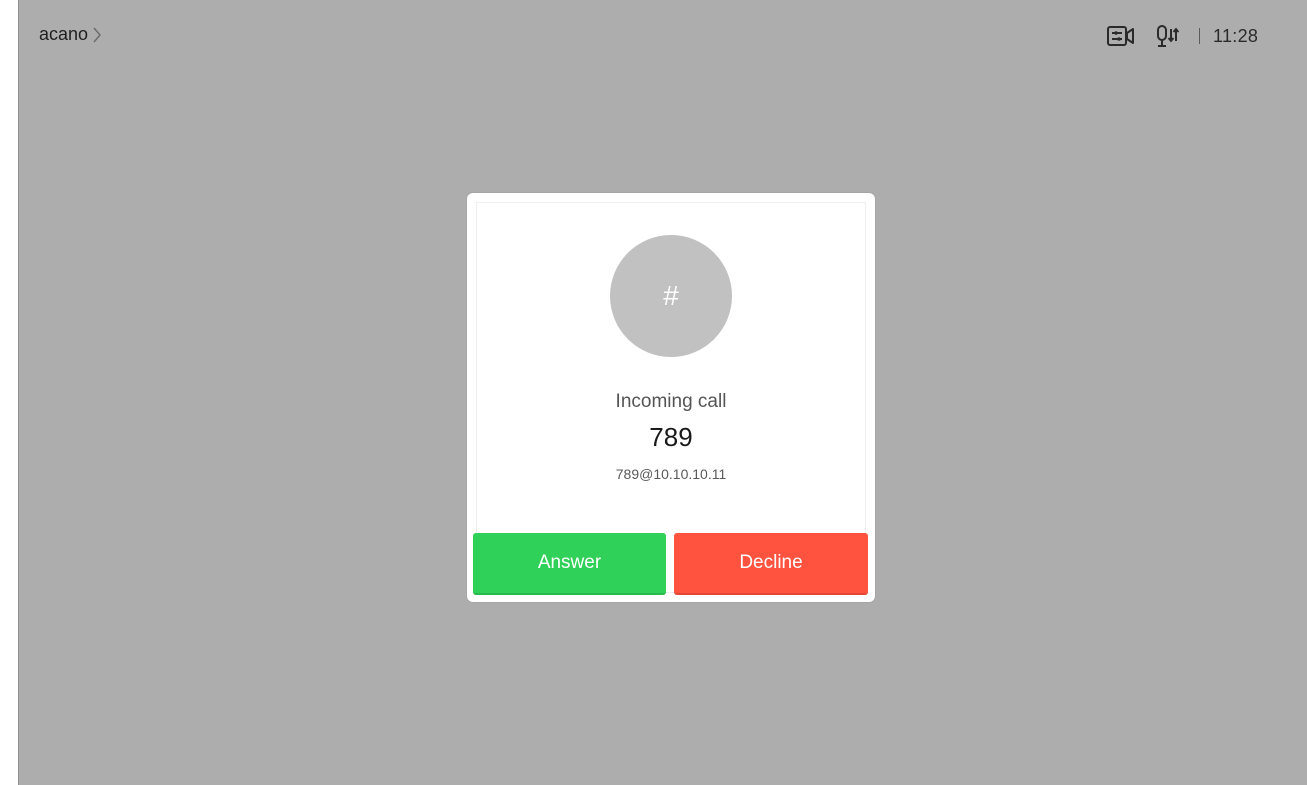 This screenshot has width=1307, height=785. I want to click on chevron-right-icon, so click(97, 35).